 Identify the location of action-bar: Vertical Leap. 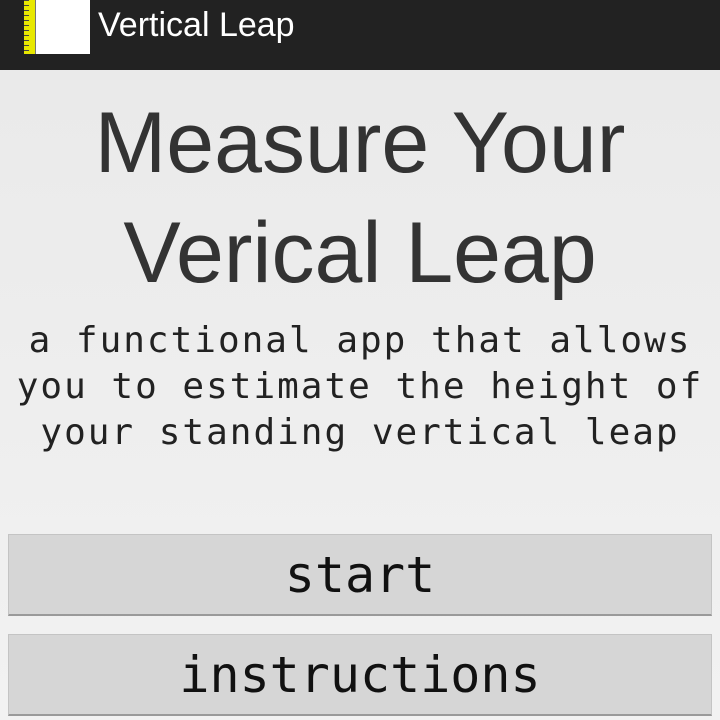
(360, 35).